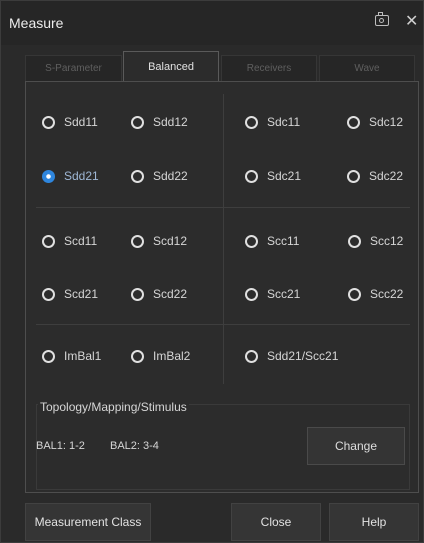  What do you see at coordinates (387, 241) in the screenshot?
I see `radio-label: Scc12` at bounding box center [387, 241].